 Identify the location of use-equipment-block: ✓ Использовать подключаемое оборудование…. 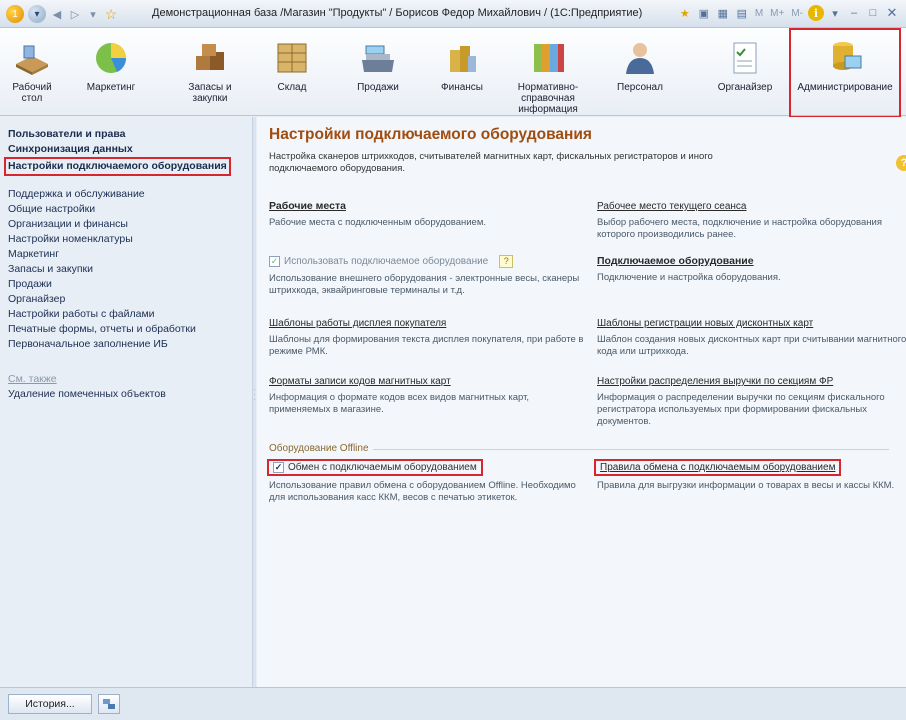
(429, 276).